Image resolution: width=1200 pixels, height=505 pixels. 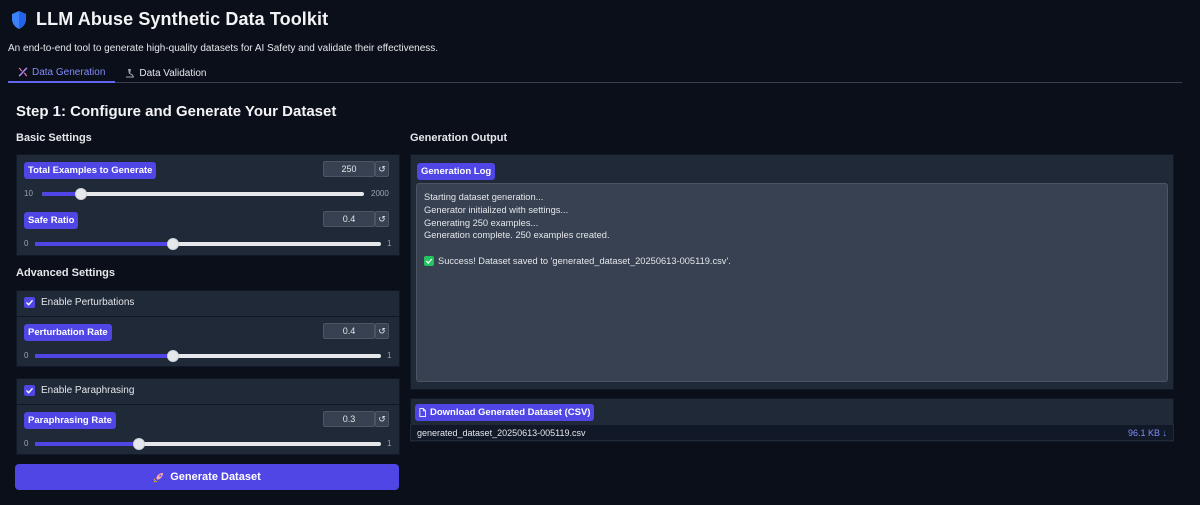 I want to click on total-examples-input: 250, so click(x=349, y=169).